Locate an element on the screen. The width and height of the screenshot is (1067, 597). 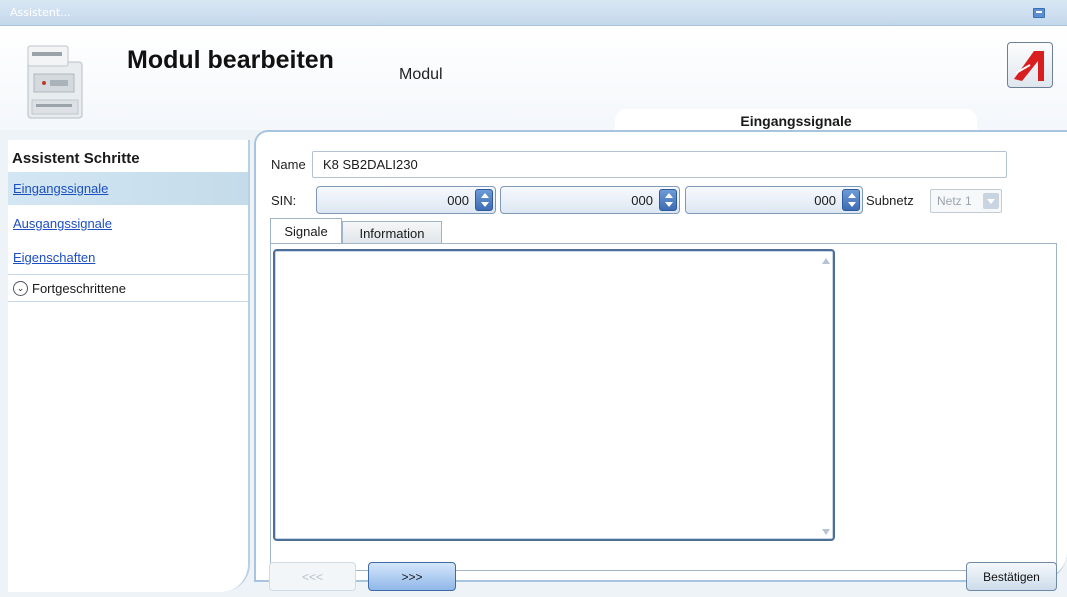
sidebar-item-ausgangssignale: Ausgangssignale is located at coordinates (128, 223).